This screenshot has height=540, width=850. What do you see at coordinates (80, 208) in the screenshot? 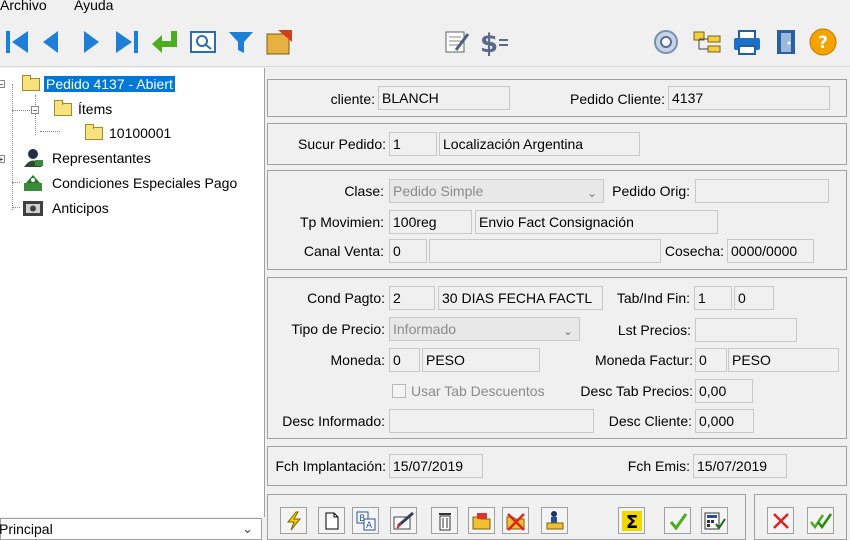
I see `tree-node-label: Anticipos` at bounding box center [80, 208].